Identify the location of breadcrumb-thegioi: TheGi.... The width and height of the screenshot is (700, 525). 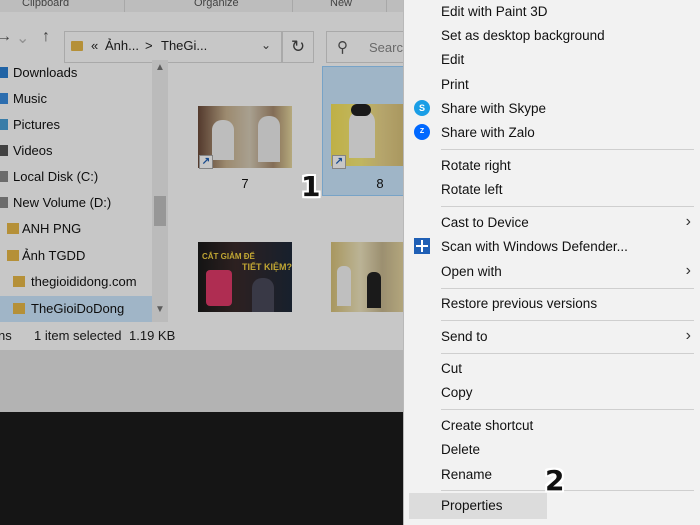
(184, 45).